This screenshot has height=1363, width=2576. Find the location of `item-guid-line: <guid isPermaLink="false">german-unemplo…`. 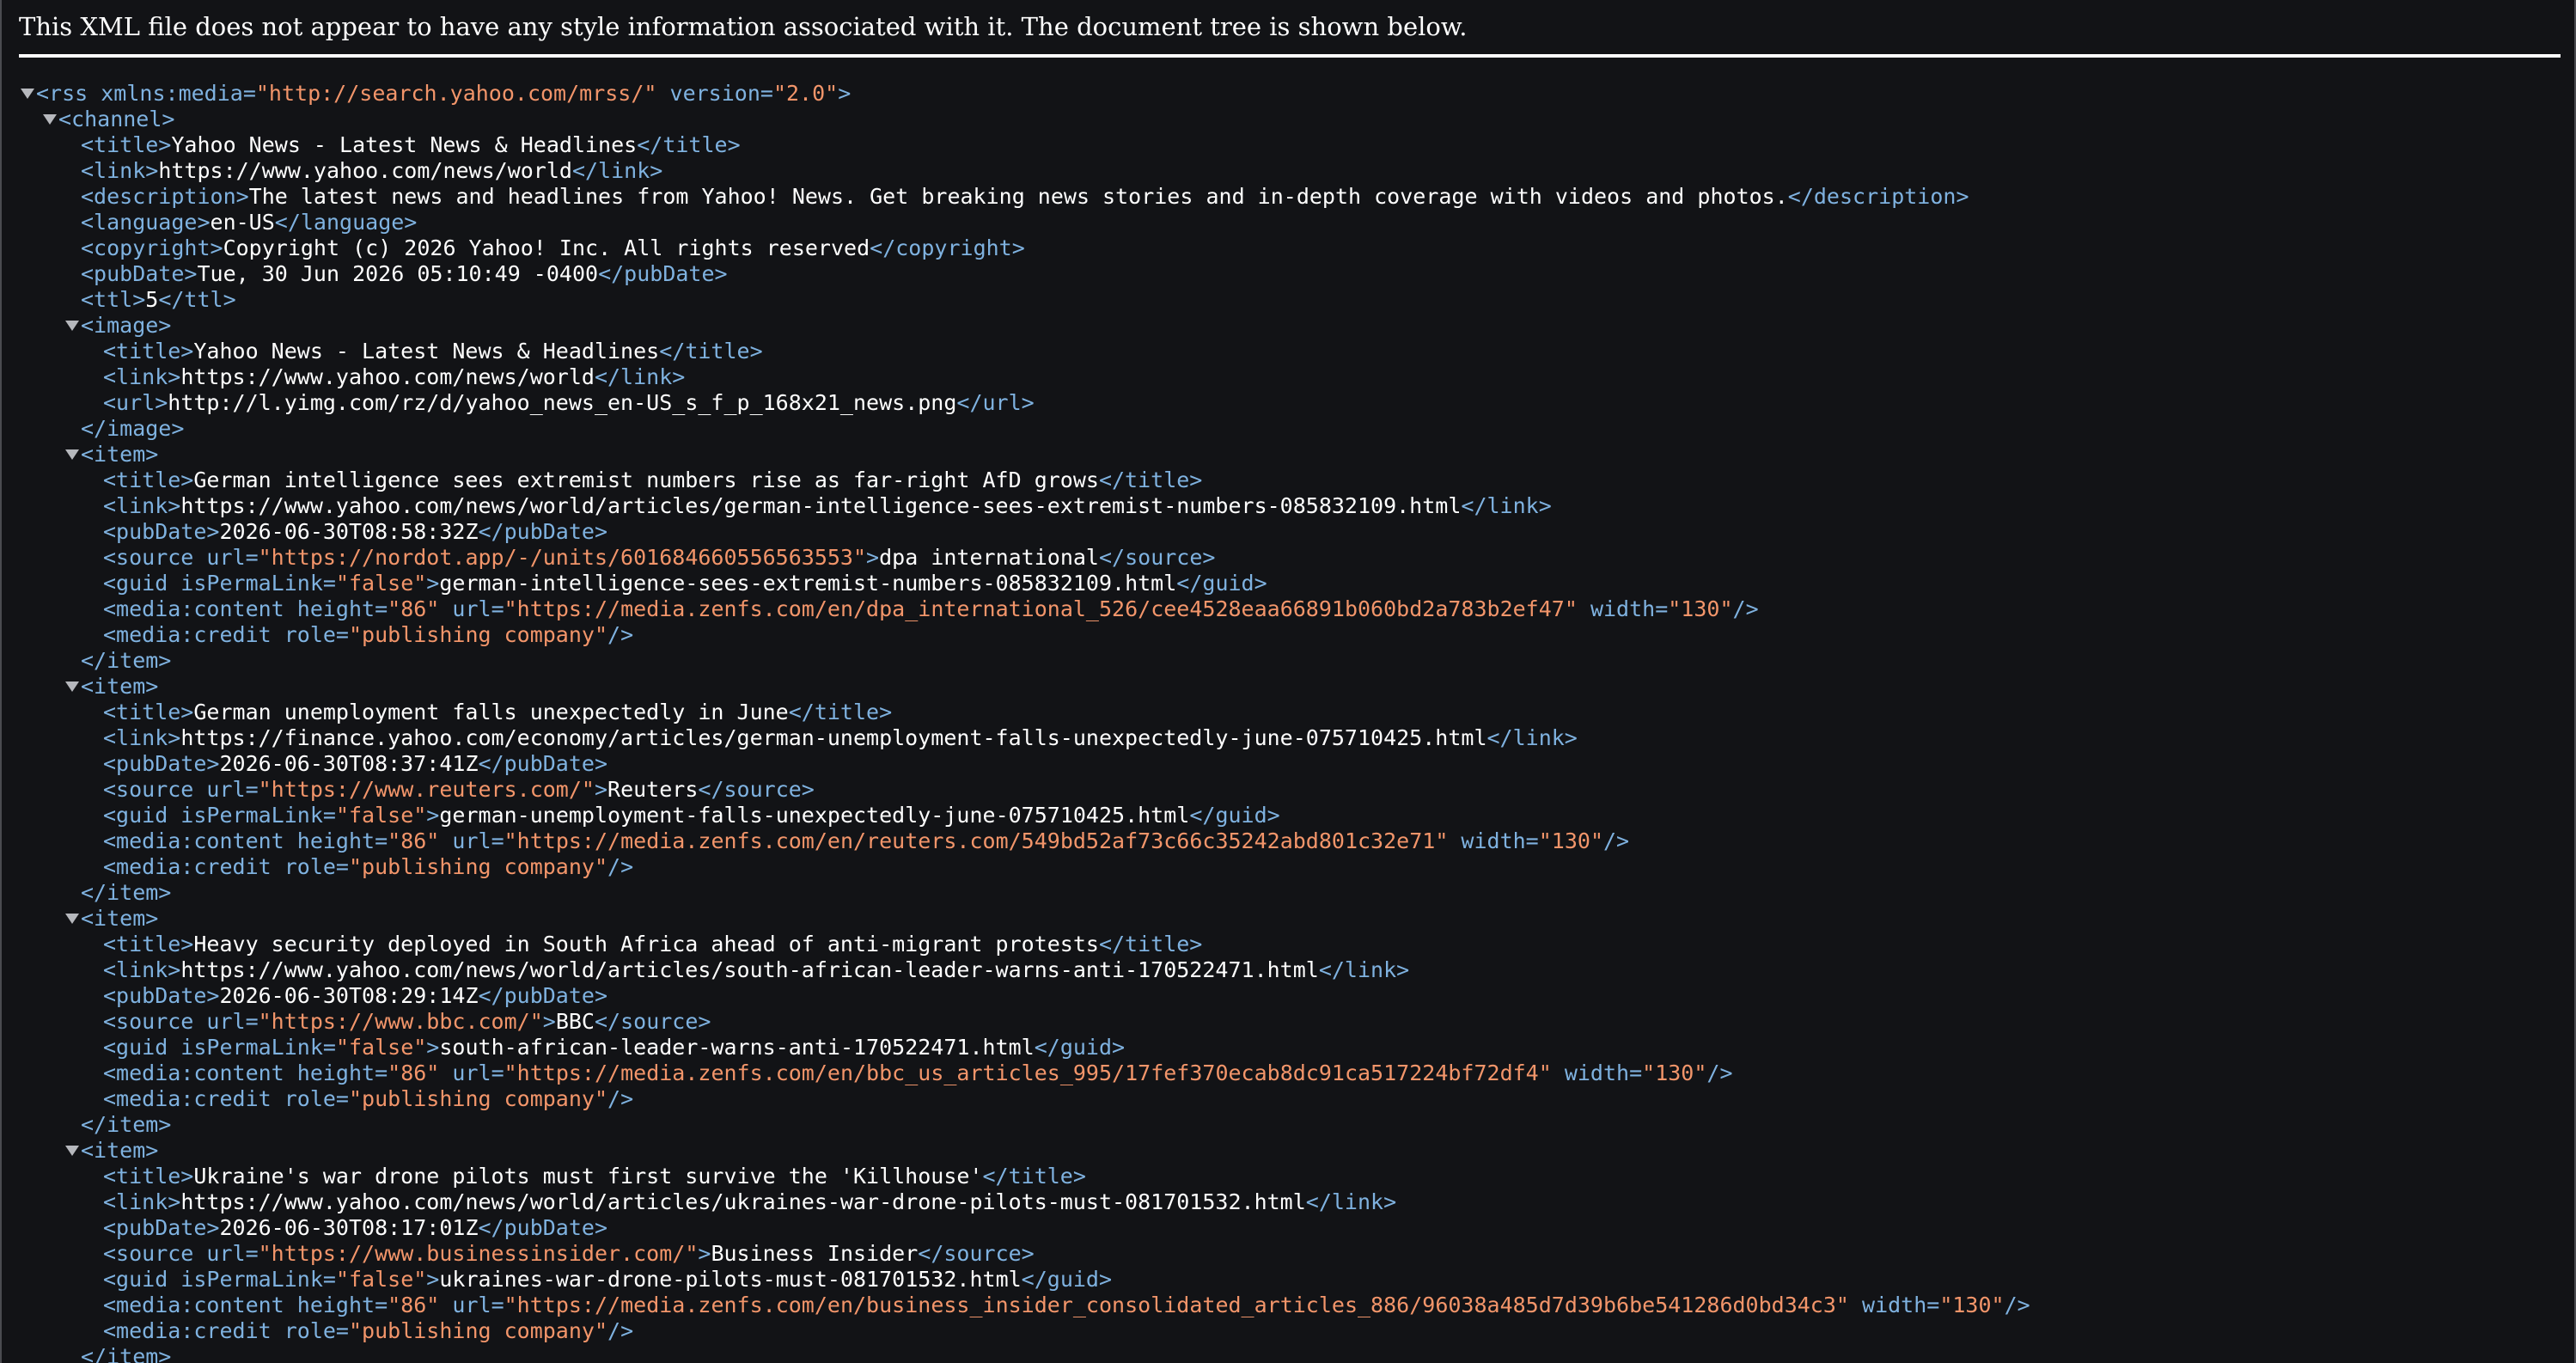

item-guid-line: <guid isPermaLink="false">german-unemplo… is located at coordinates (1288, 815).